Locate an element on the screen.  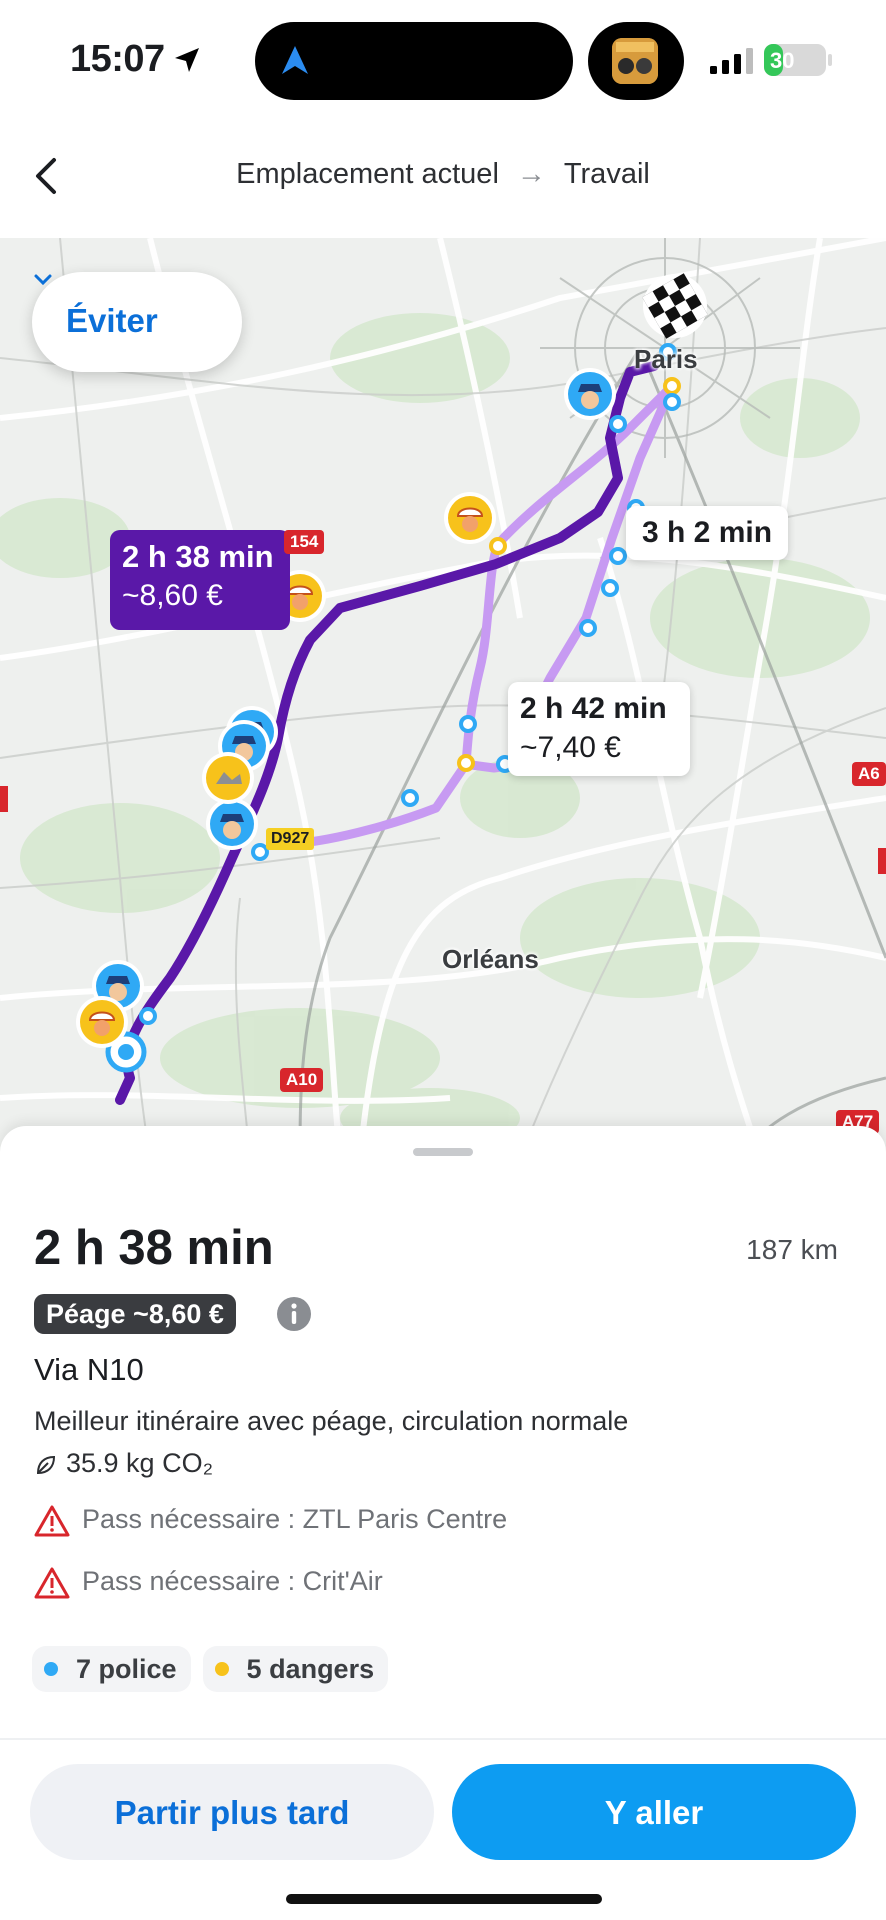
road-sign-d927: D927 is located at coordinates (290, 839).